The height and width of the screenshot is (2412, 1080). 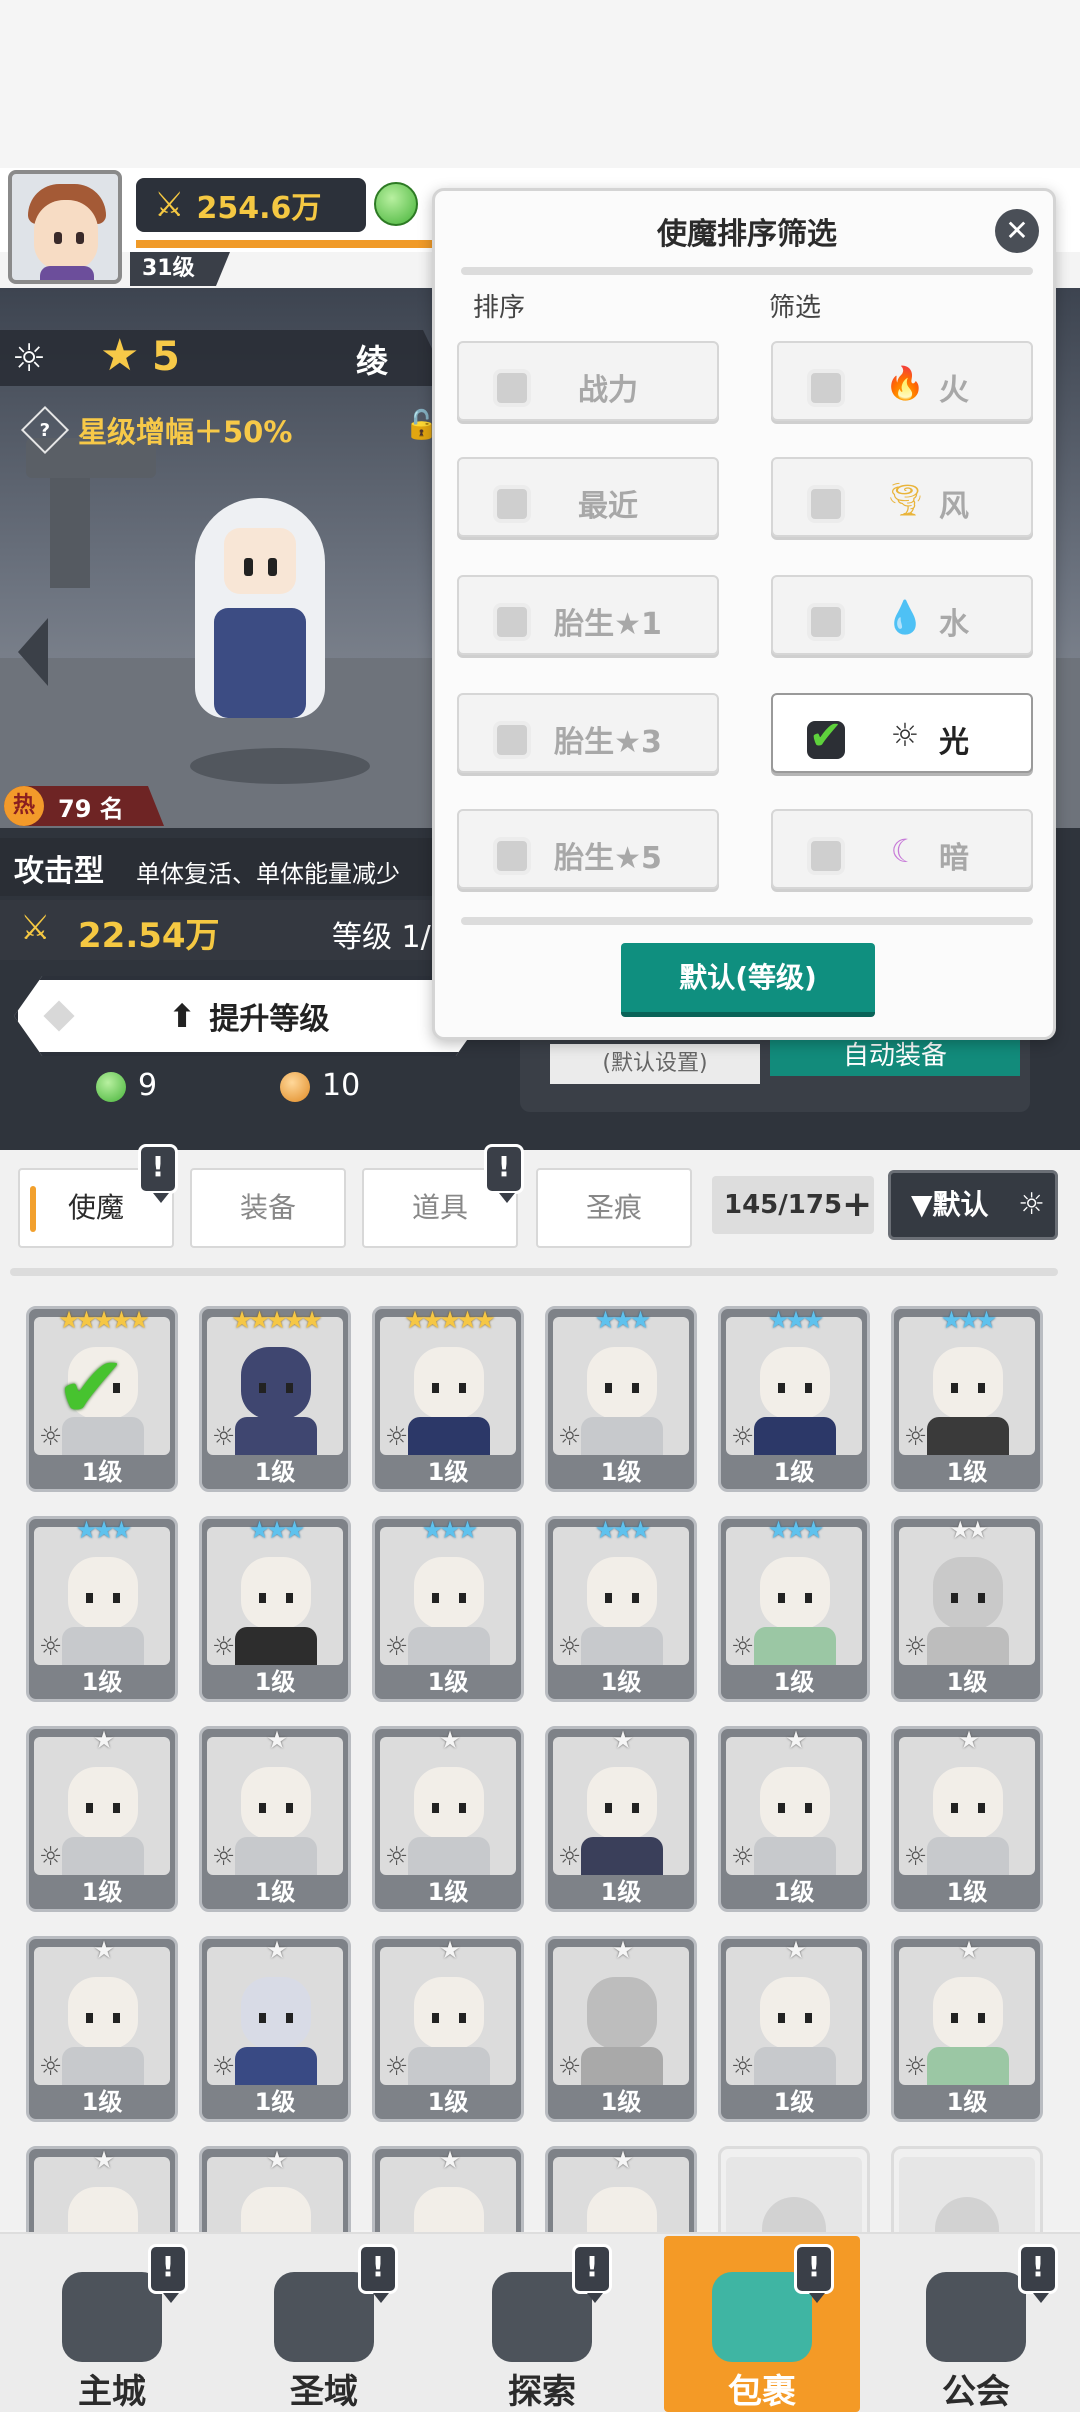 What do you see at coordinates (149, 936) in the screenshot?
I see `hero-power: 22.54万` at bounding box center [149, 936].